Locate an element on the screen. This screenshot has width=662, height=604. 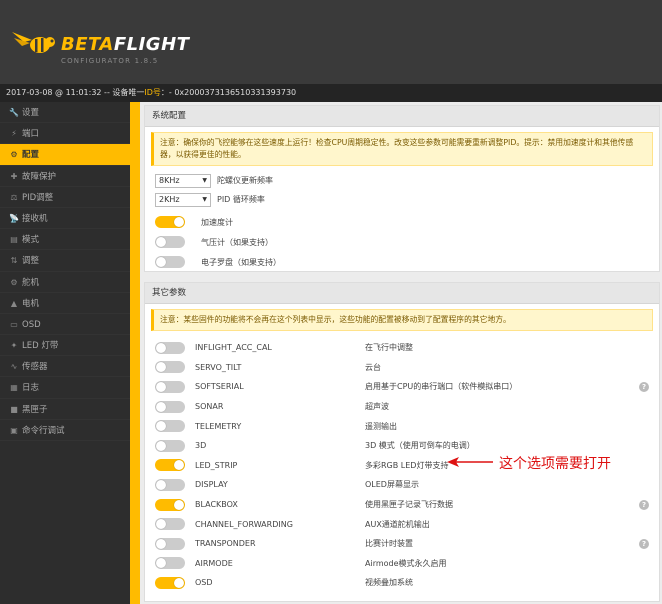
feature-description: 视频叠加系统 is located at coordinates (389, 583).